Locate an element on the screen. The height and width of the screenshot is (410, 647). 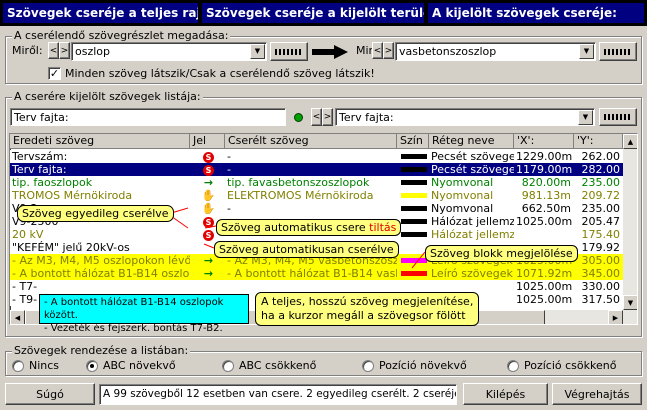
prev-button: < is located at coordinates (53, 50).